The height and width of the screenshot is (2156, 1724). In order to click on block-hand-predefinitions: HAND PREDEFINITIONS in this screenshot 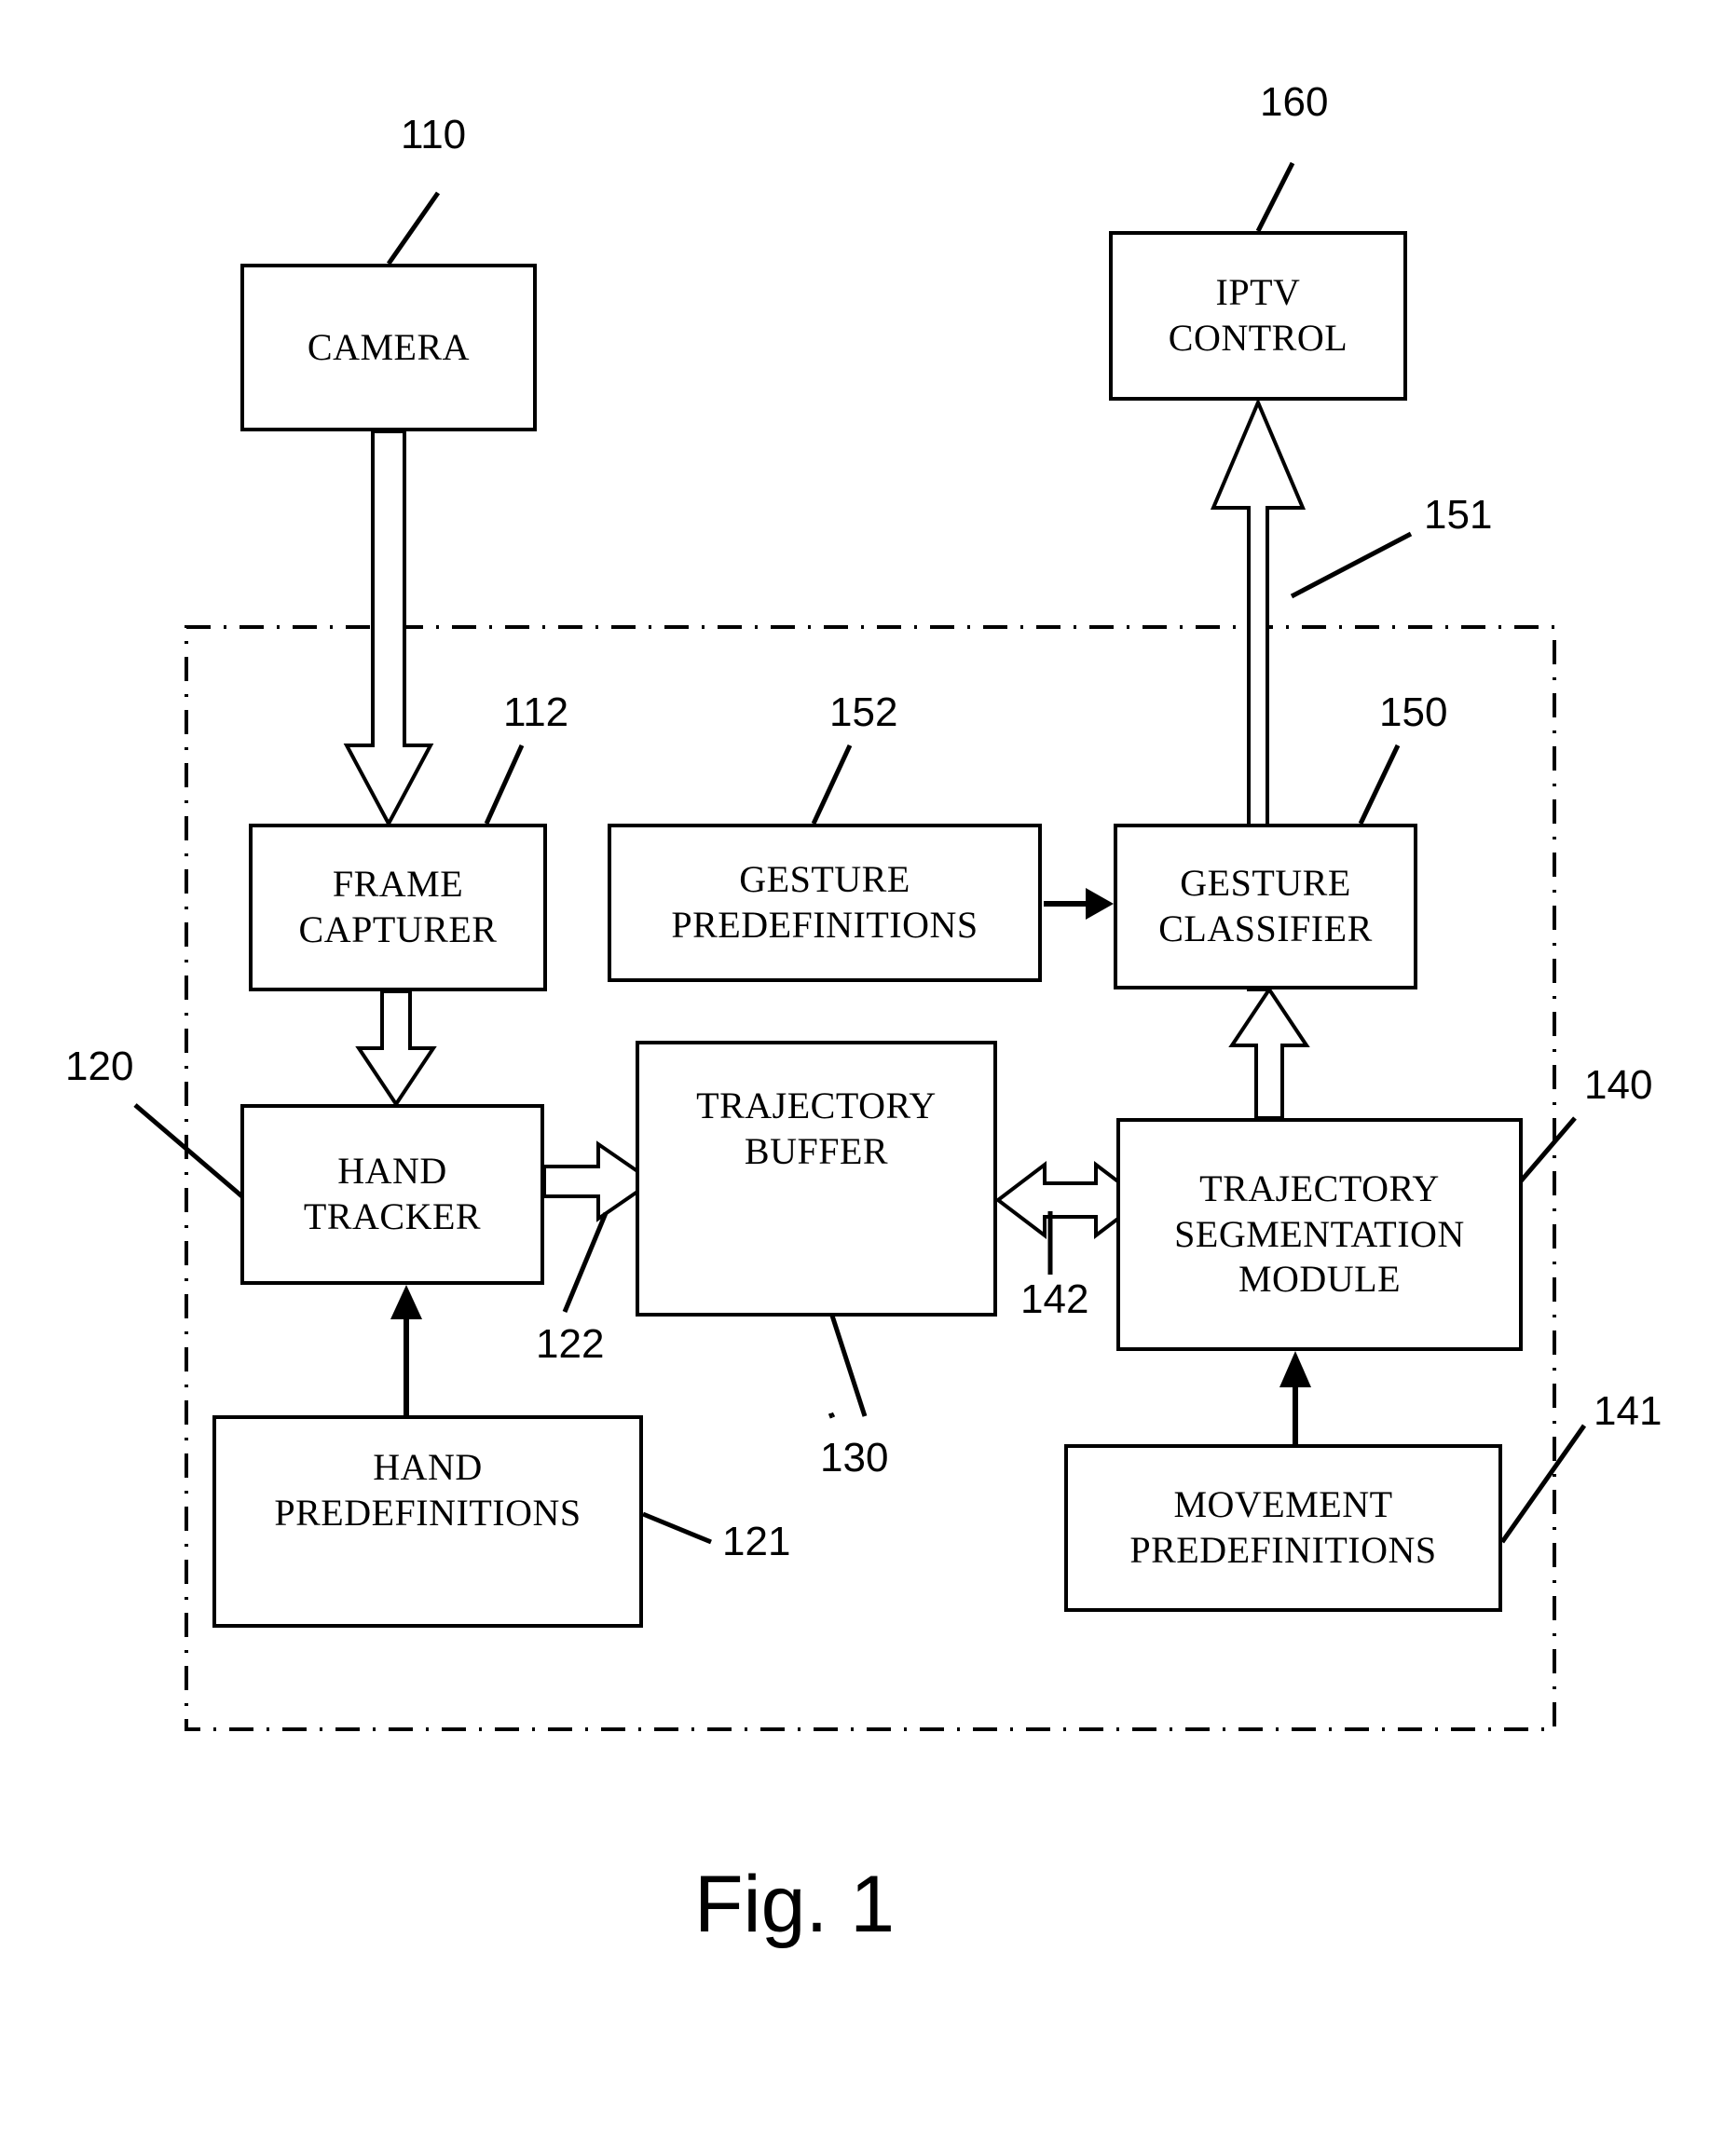, I will do `click(427, 1521)`.